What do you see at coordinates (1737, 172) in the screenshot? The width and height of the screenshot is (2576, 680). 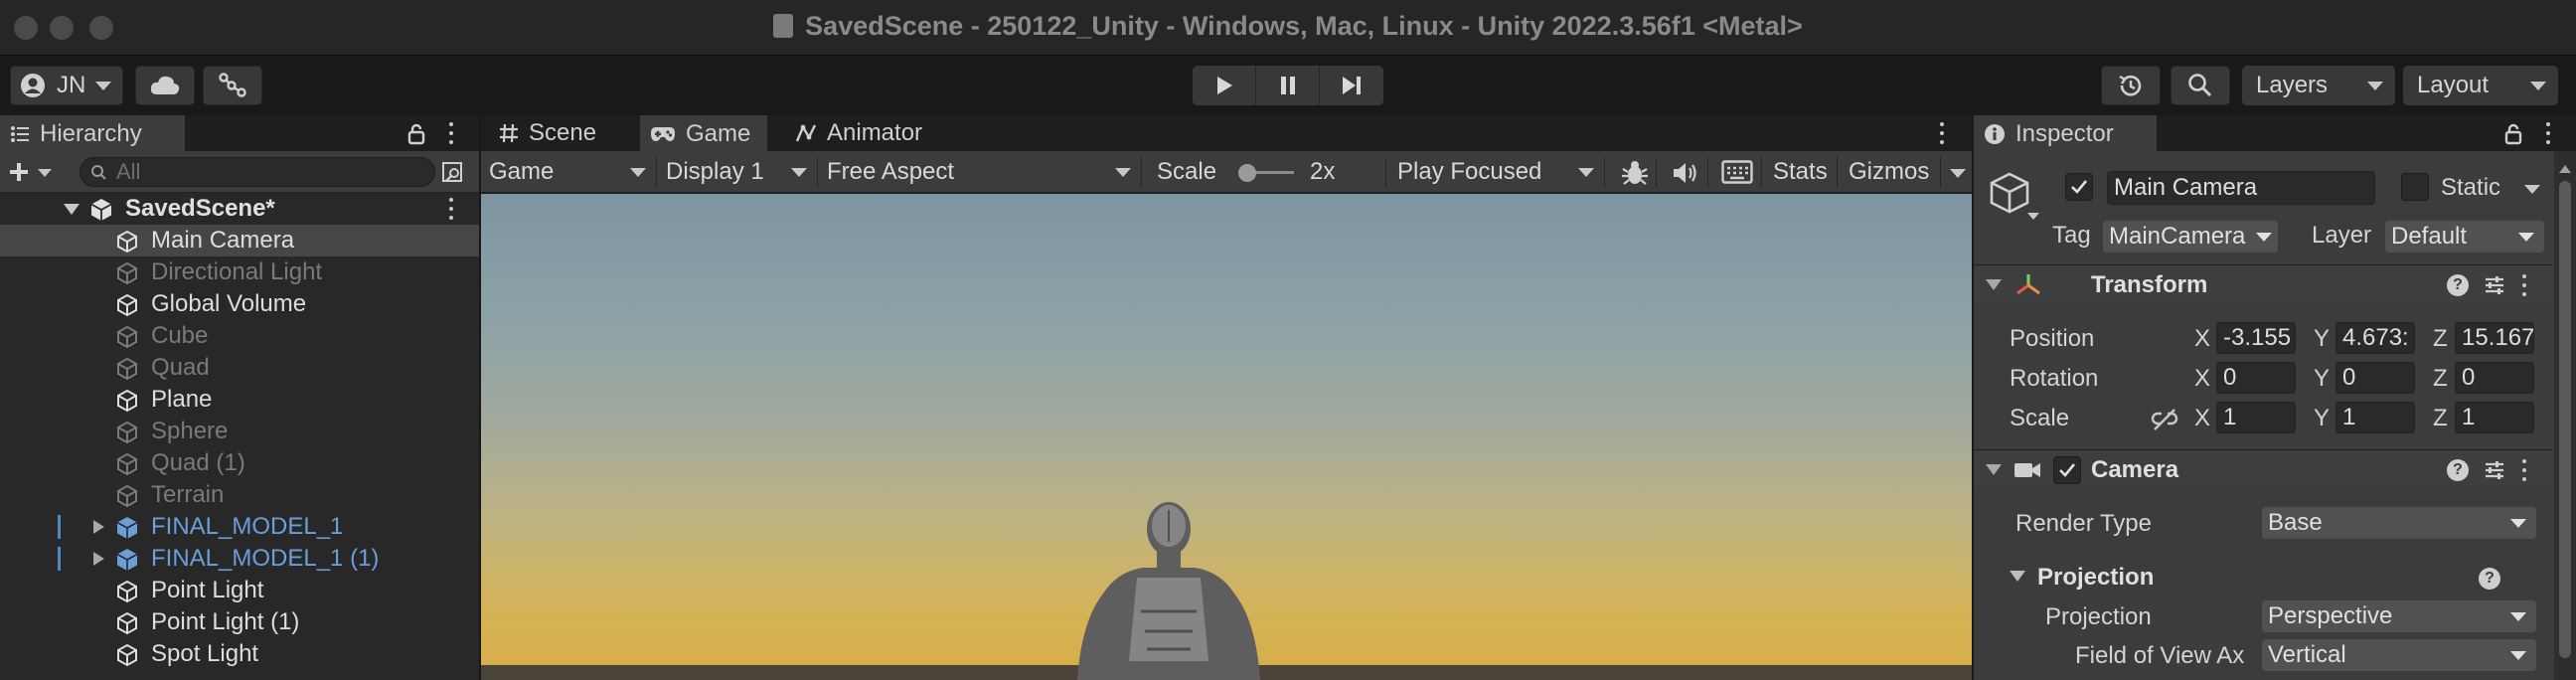 I see `keyboard-icon` at bounding box center [1737, 172].